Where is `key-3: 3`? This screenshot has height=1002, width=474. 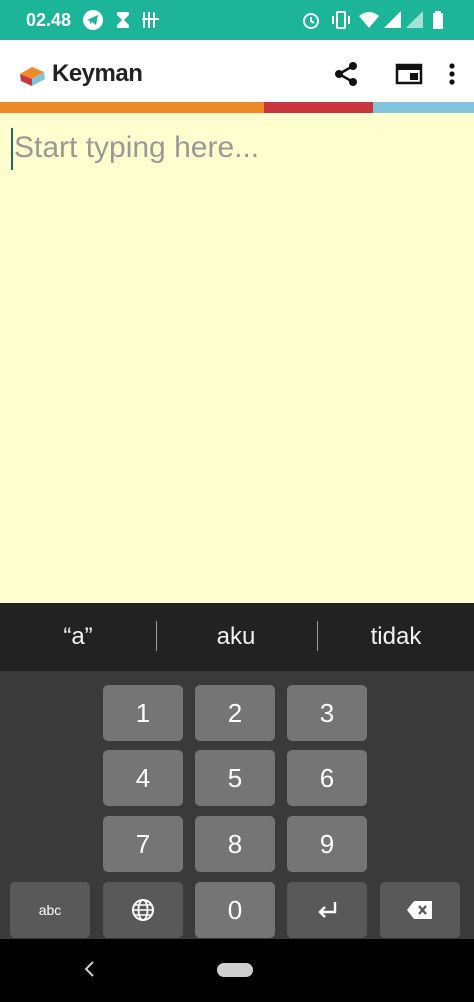 key-3: 3 is located at coordinates (327, 713).